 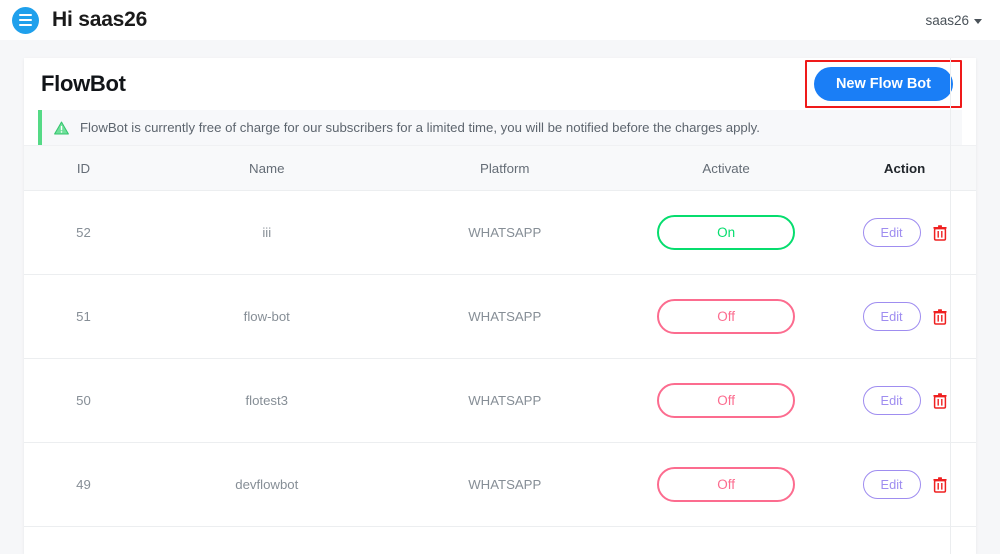 I want to click on page-title: FlowBot, so click(x=83, y=83).